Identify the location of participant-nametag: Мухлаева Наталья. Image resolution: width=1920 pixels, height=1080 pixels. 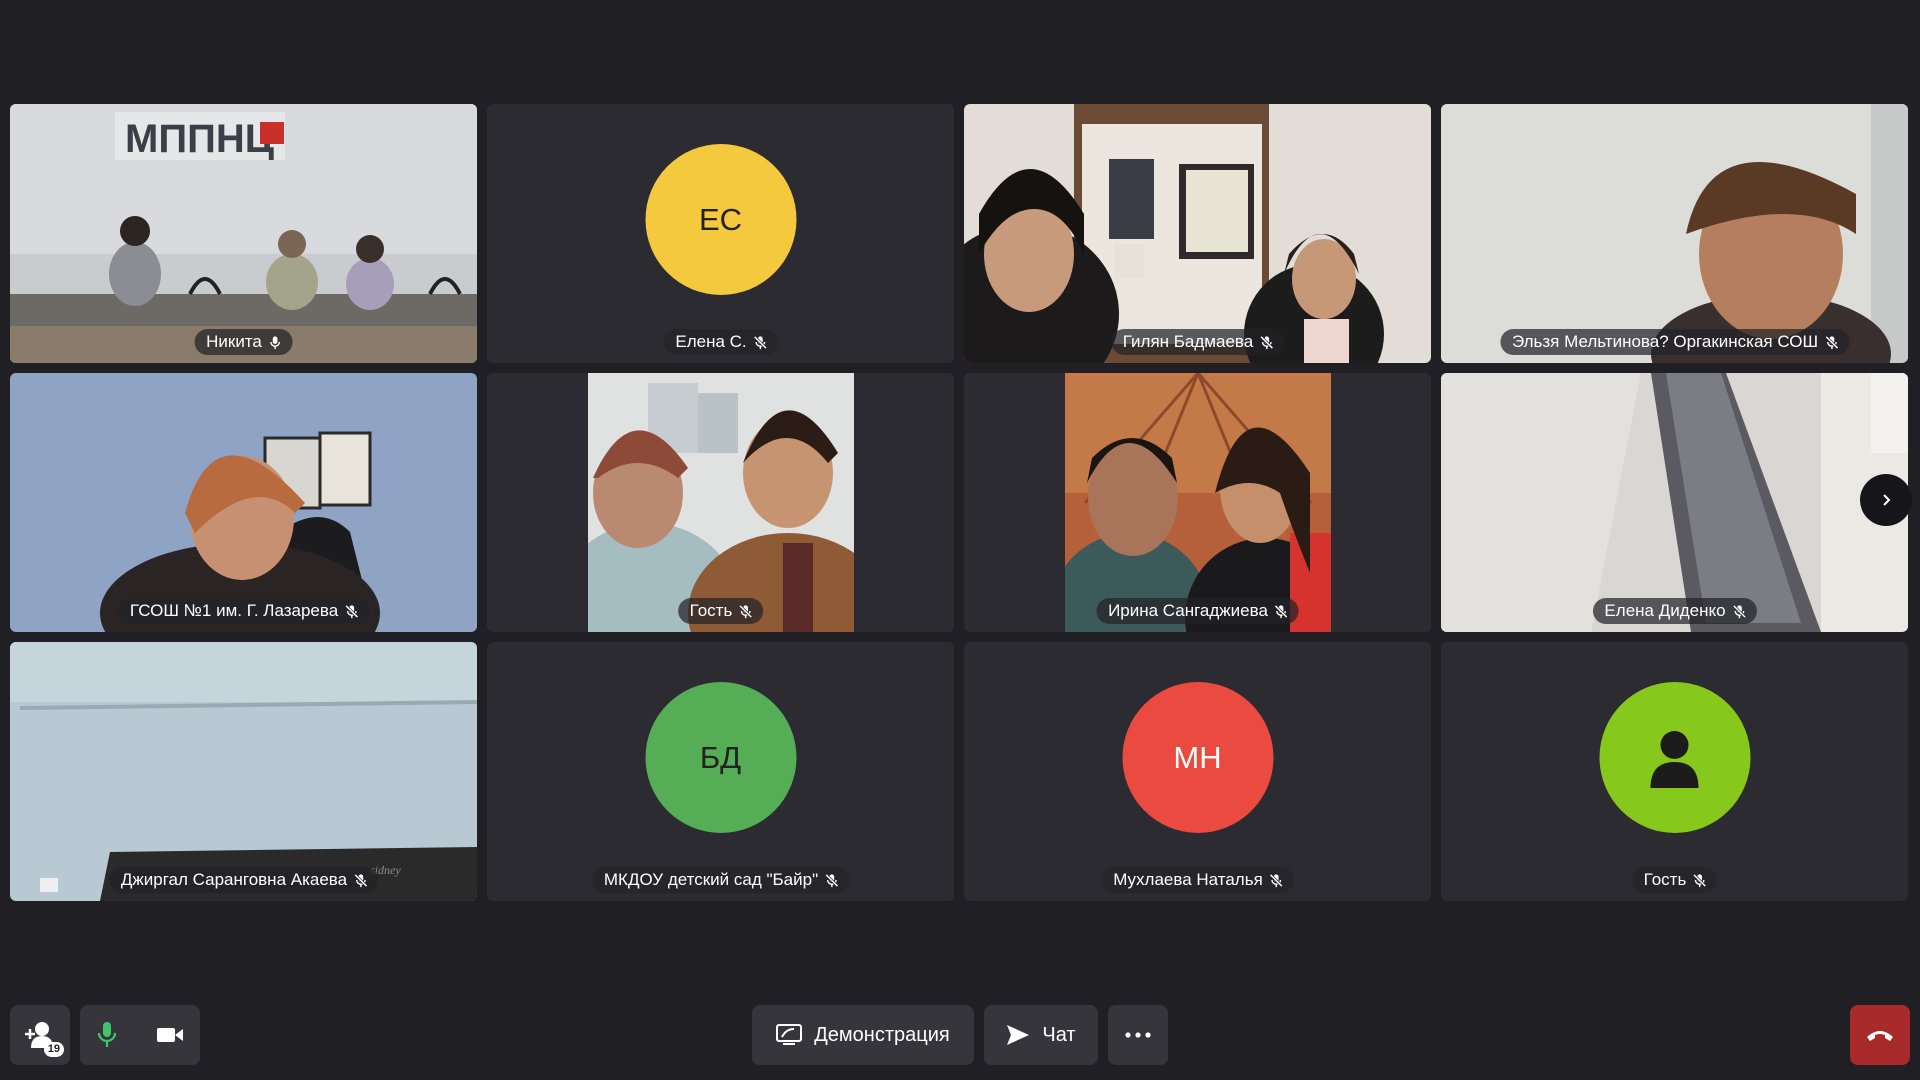
(1197, 880).